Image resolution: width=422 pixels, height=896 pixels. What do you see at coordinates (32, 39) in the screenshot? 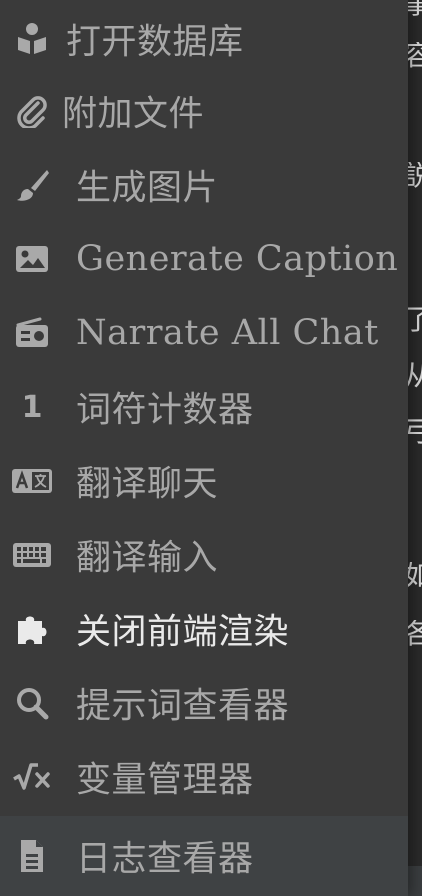
I see `book-reader-icon` at bounding box center [32, 39].